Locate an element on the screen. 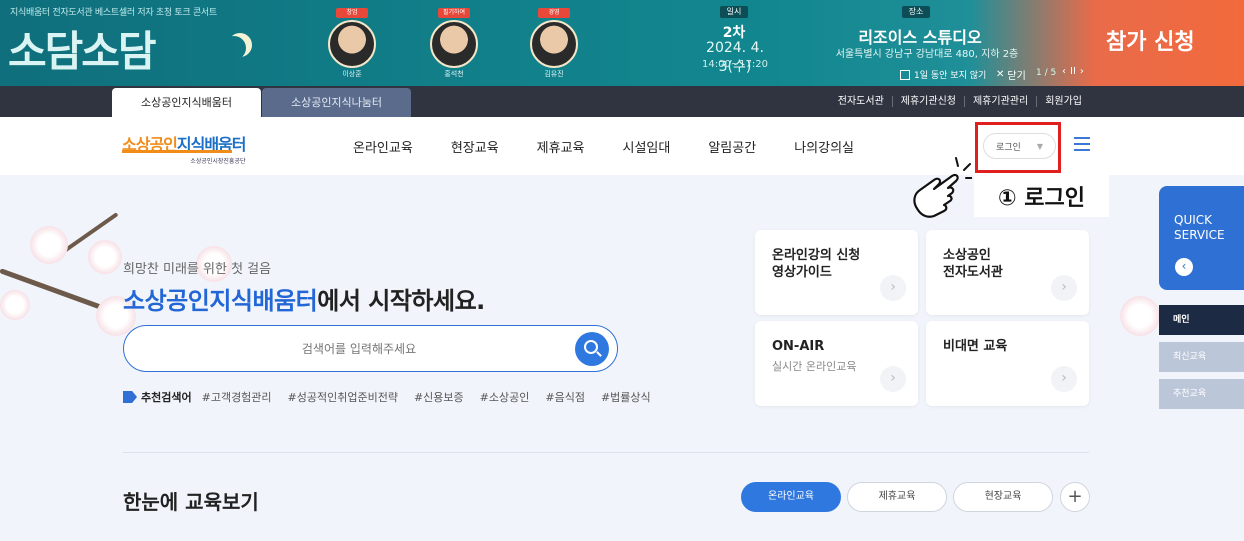 The height and width of the screenshot is (541, 1244). speaker-name: 김유진 is located at coordinates (554, 74).